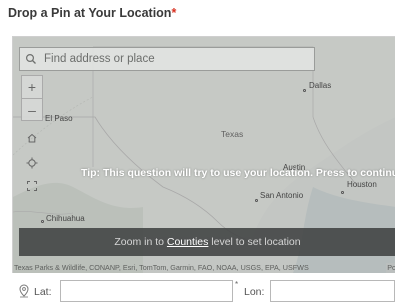 The width and height of the screenshot is (395, 308). I want to click on longitude-label: Lon:, so click(254, 292).